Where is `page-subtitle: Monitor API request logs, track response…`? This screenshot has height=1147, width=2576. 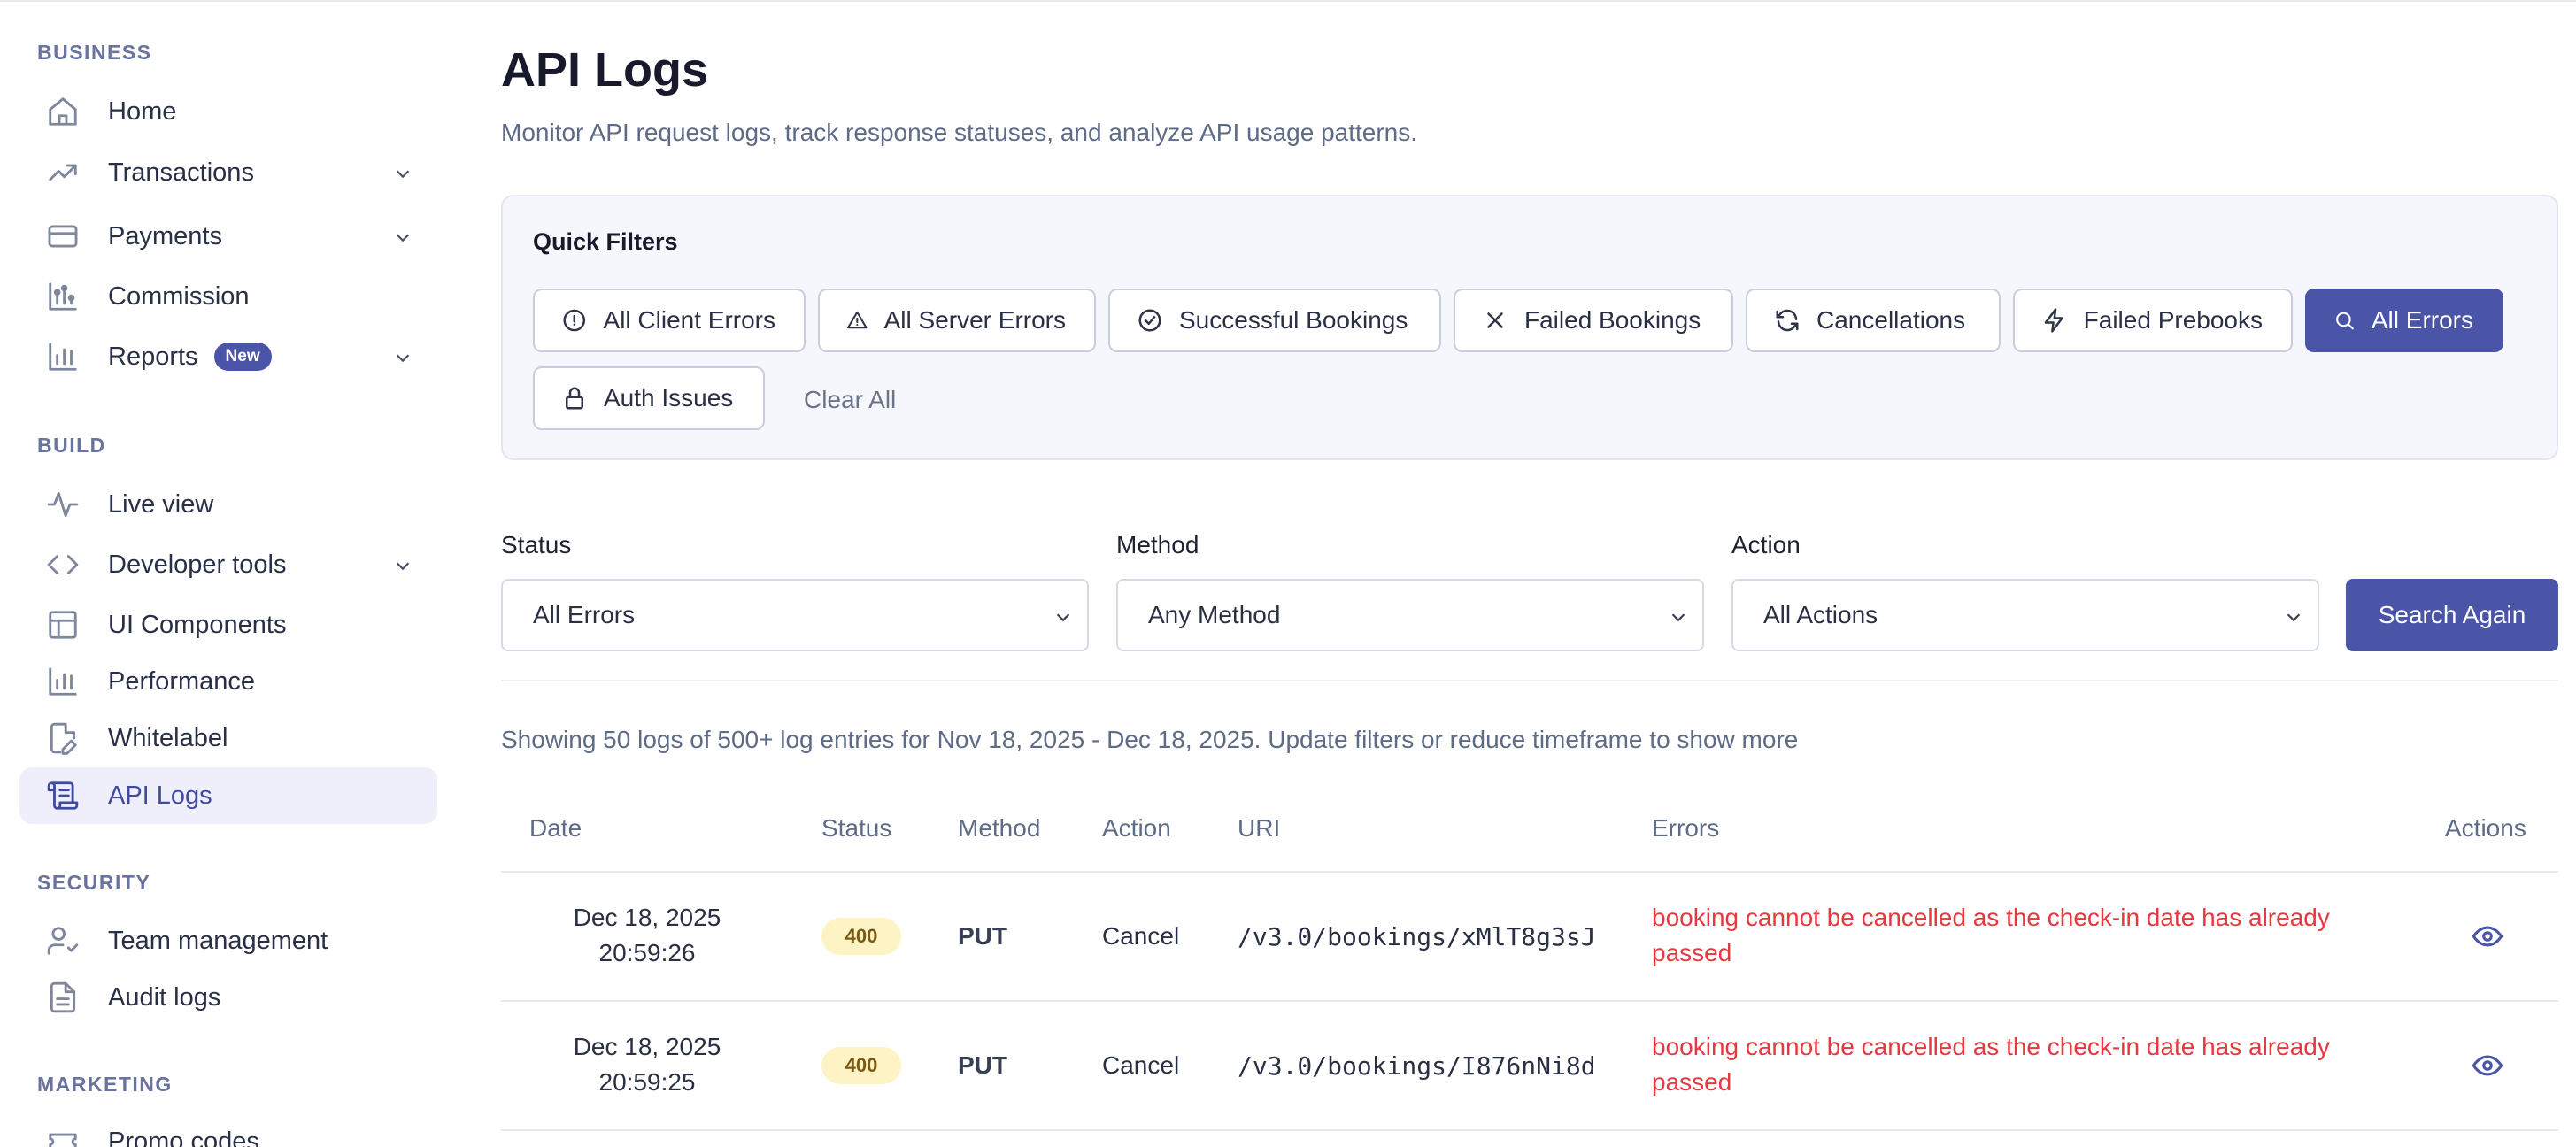 page-subtitle: Monitor API request logs, track response… is located at coordinates (959, 132).